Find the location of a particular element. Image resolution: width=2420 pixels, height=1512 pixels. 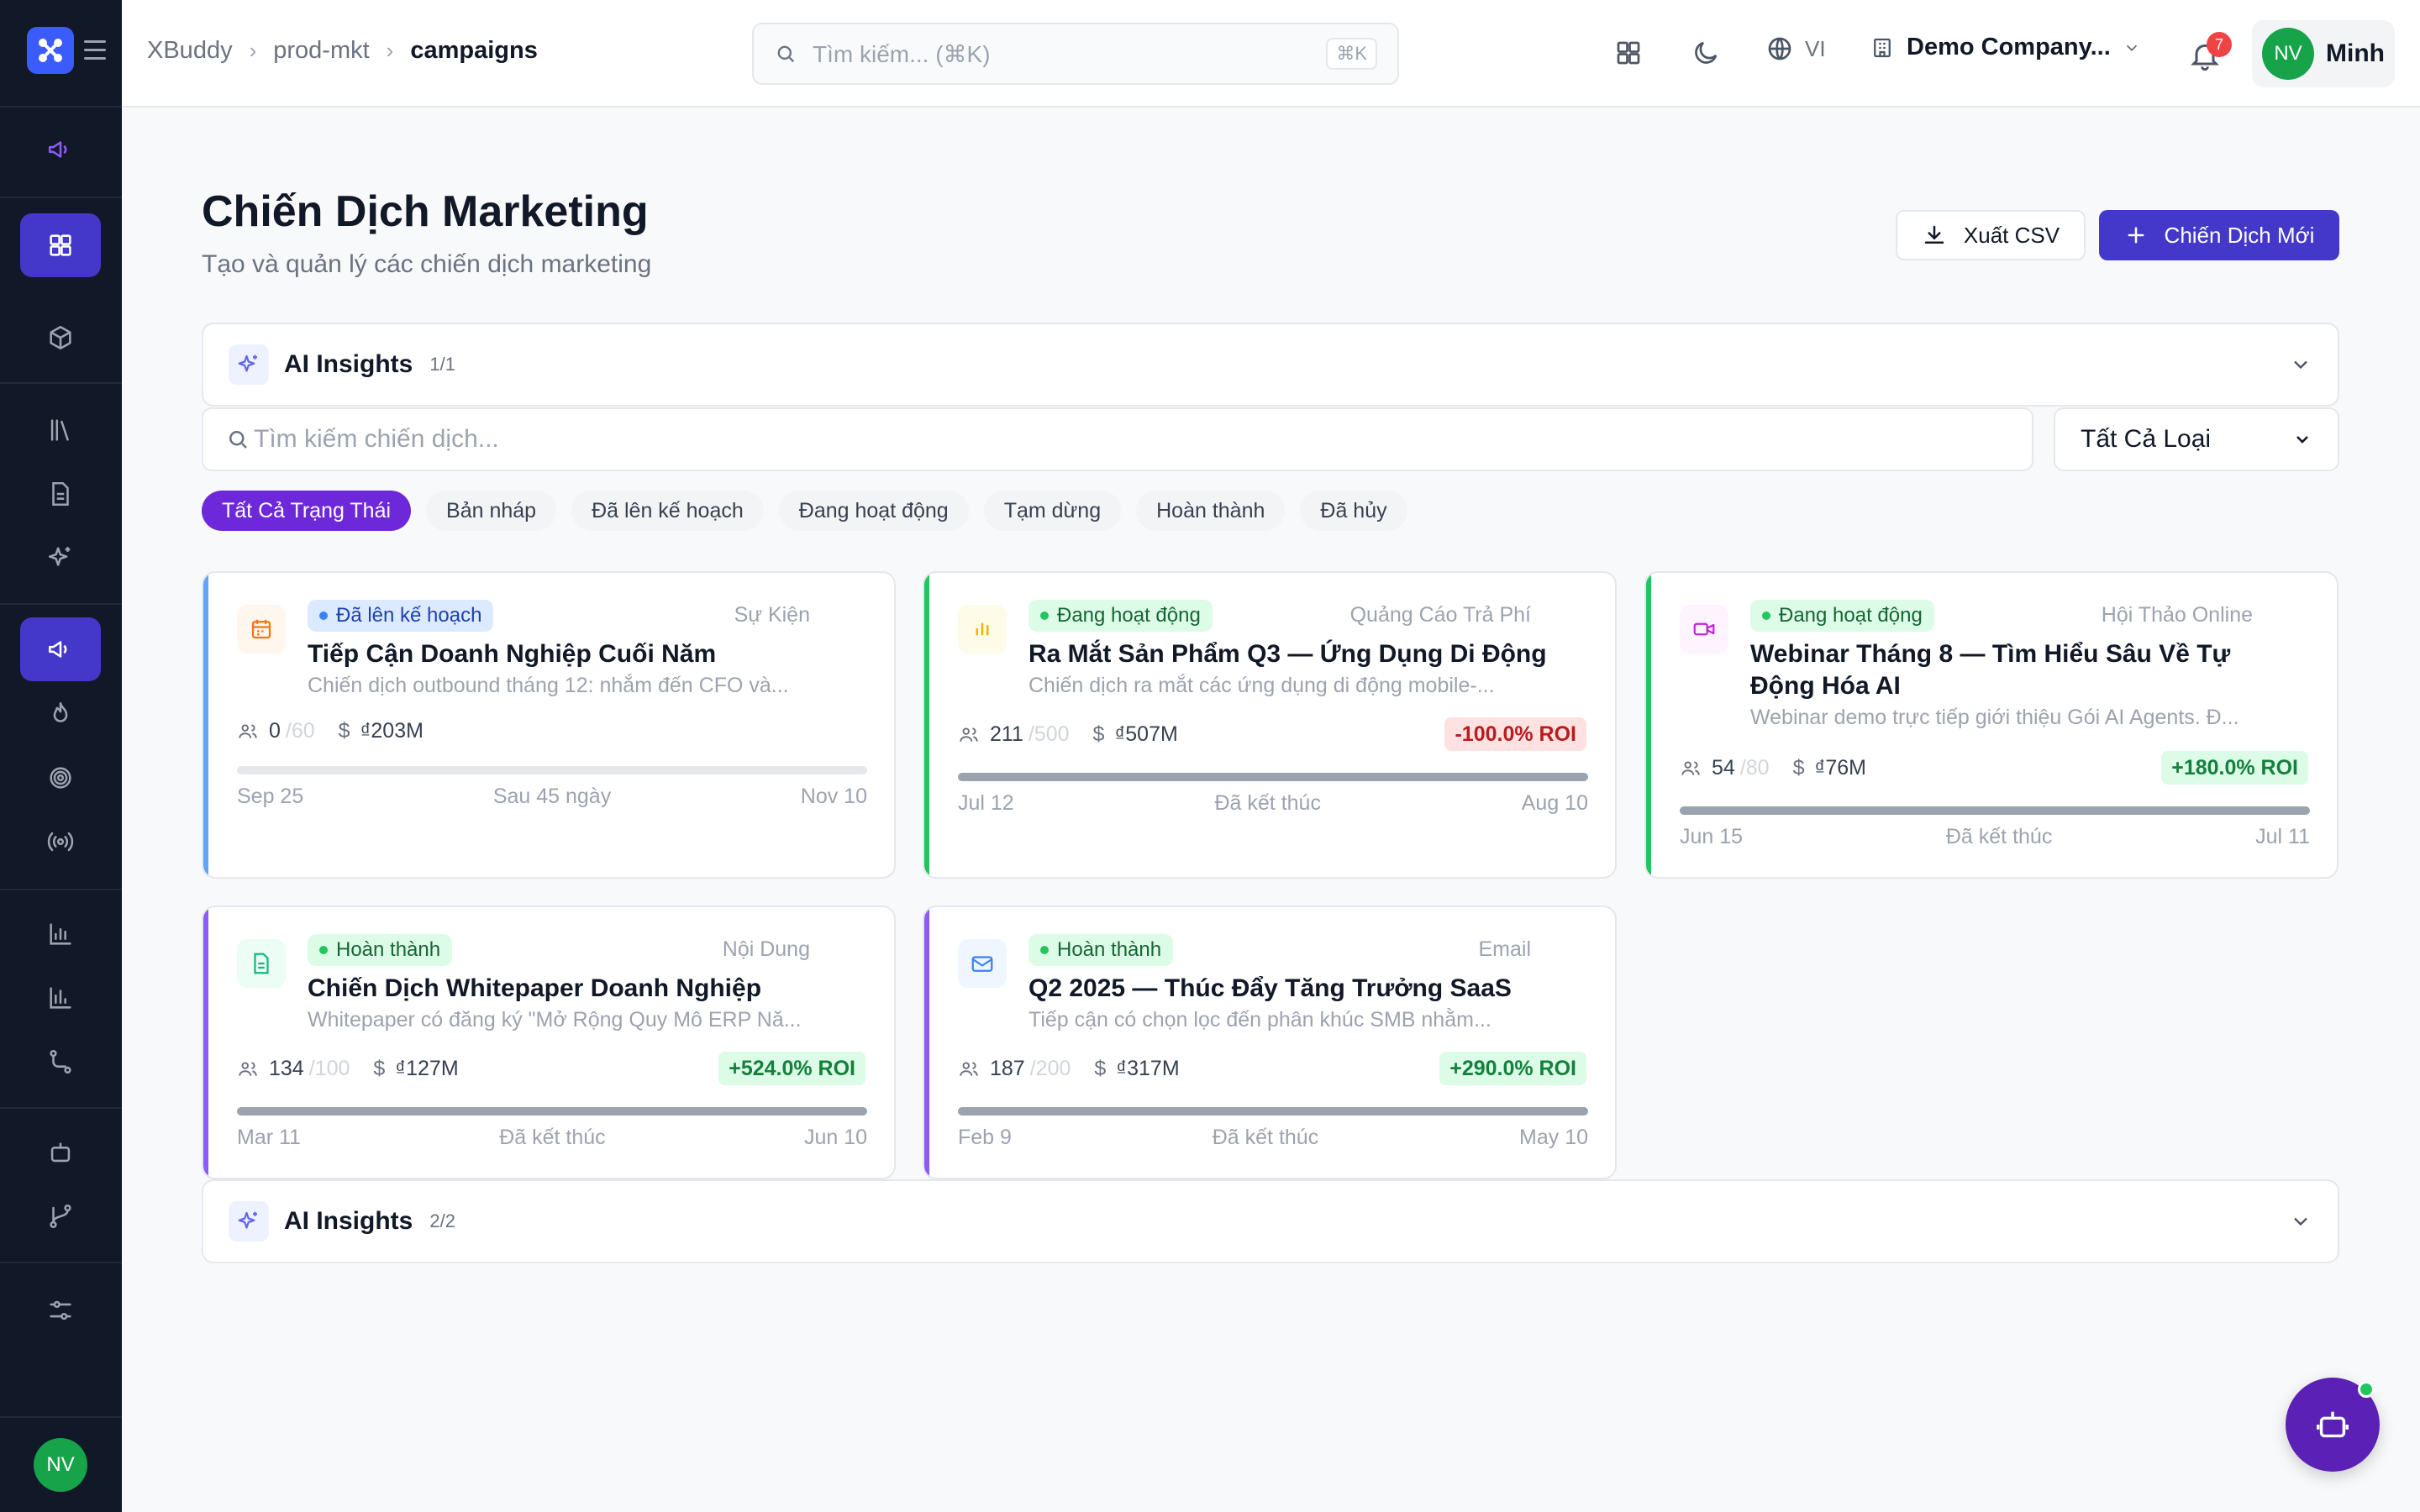

participants: 54 is located at coordinates (1724, 768).